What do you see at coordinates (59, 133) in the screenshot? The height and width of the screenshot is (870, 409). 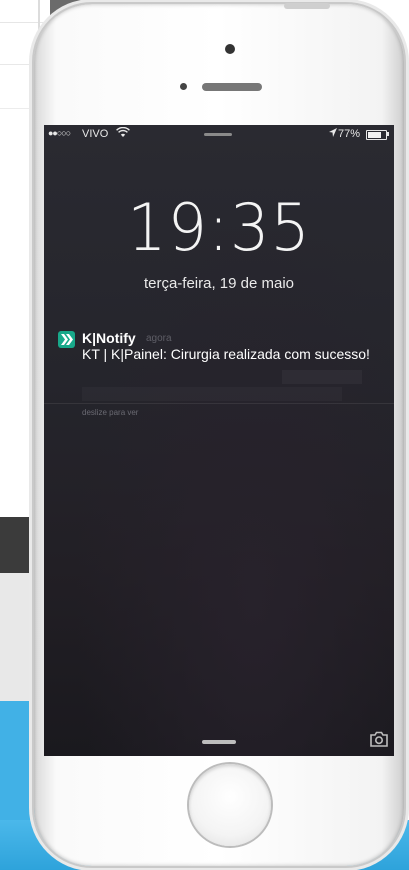 I see `signal-strength: ●●○○○` at bounding box center [59, 133].